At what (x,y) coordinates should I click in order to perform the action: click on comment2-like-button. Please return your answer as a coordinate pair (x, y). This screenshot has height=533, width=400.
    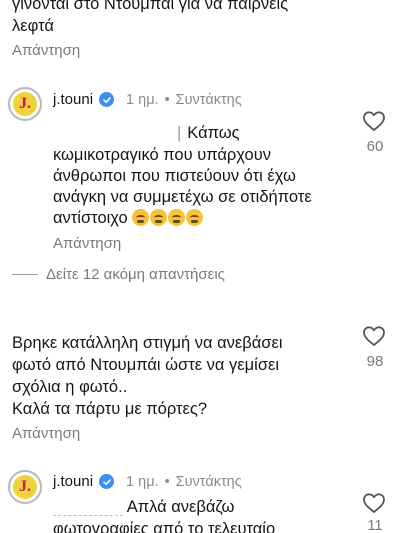
    Looking at the image, I should click on (374, 338).